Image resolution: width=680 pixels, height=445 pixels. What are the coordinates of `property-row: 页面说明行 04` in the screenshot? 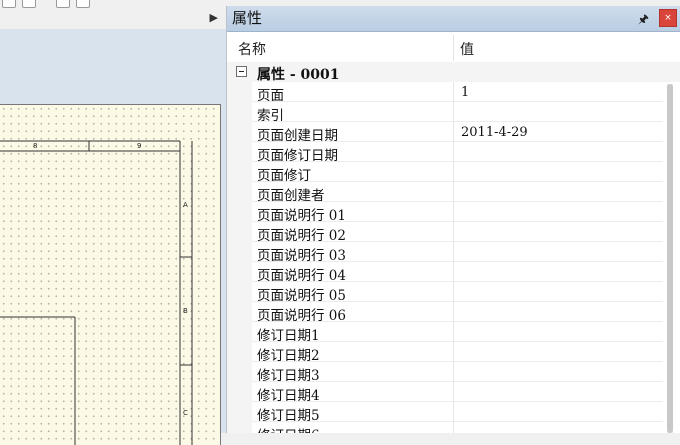 It's located at (453, 273).